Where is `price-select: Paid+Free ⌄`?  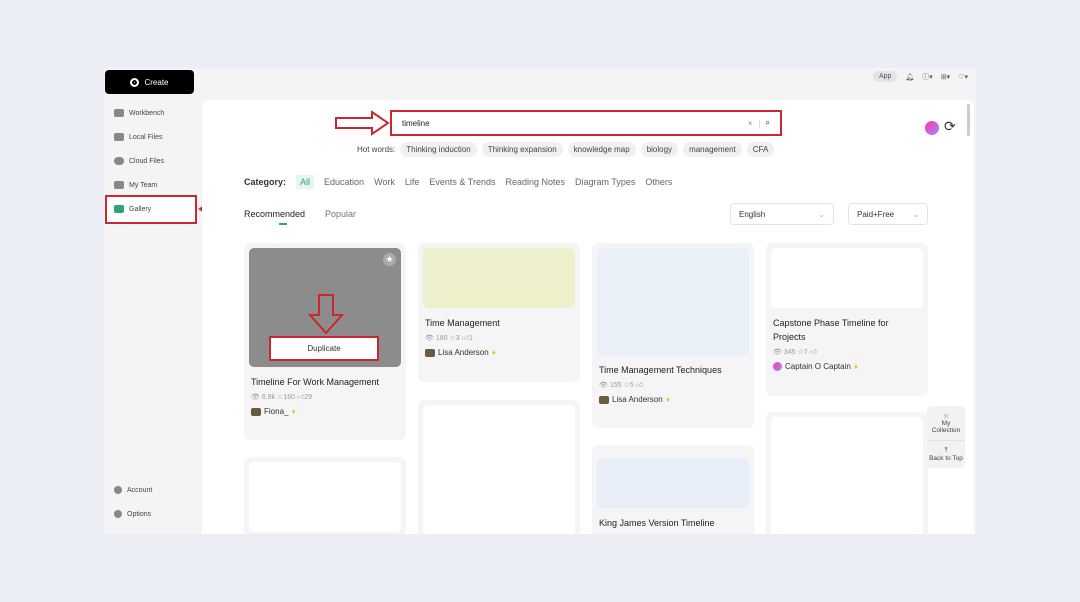
price-select: Paid+Free ⌄ is located at coordinates (888, 214).